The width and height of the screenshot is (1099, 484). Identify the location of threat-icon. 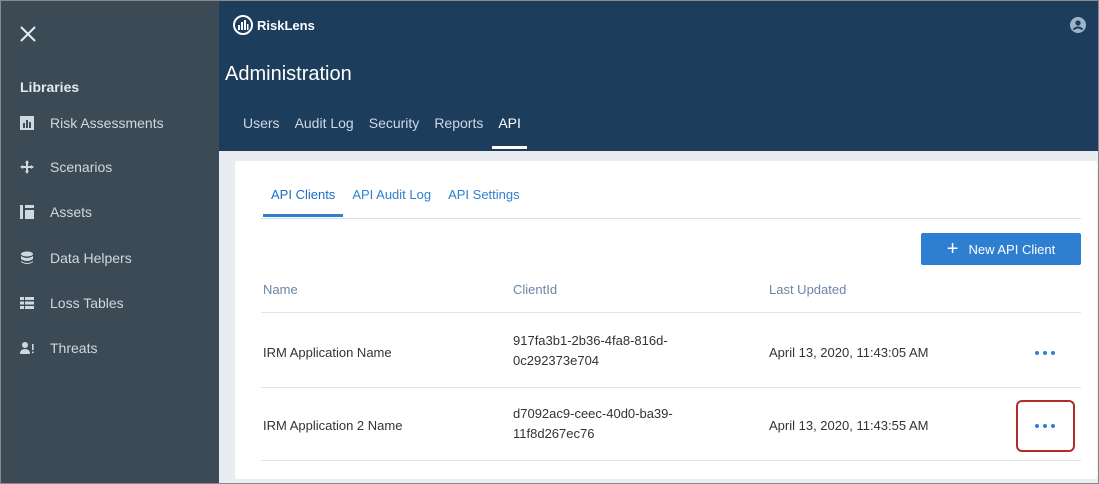
(27, 348).